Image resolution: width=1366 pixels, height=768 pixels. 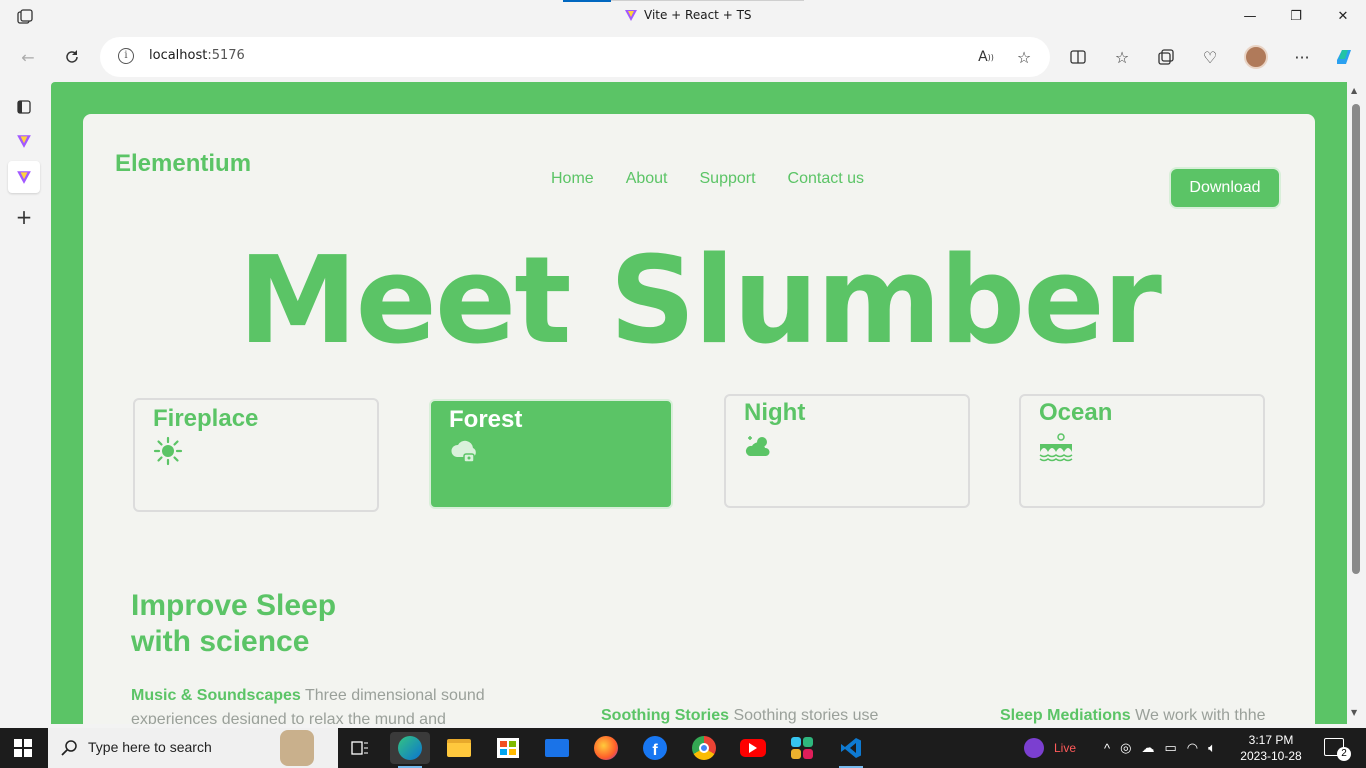 What do you see at coordinates (1122, 57) in the screenshot?
I see `favorites-icon: ☆` at bounding box center [1122, 57].